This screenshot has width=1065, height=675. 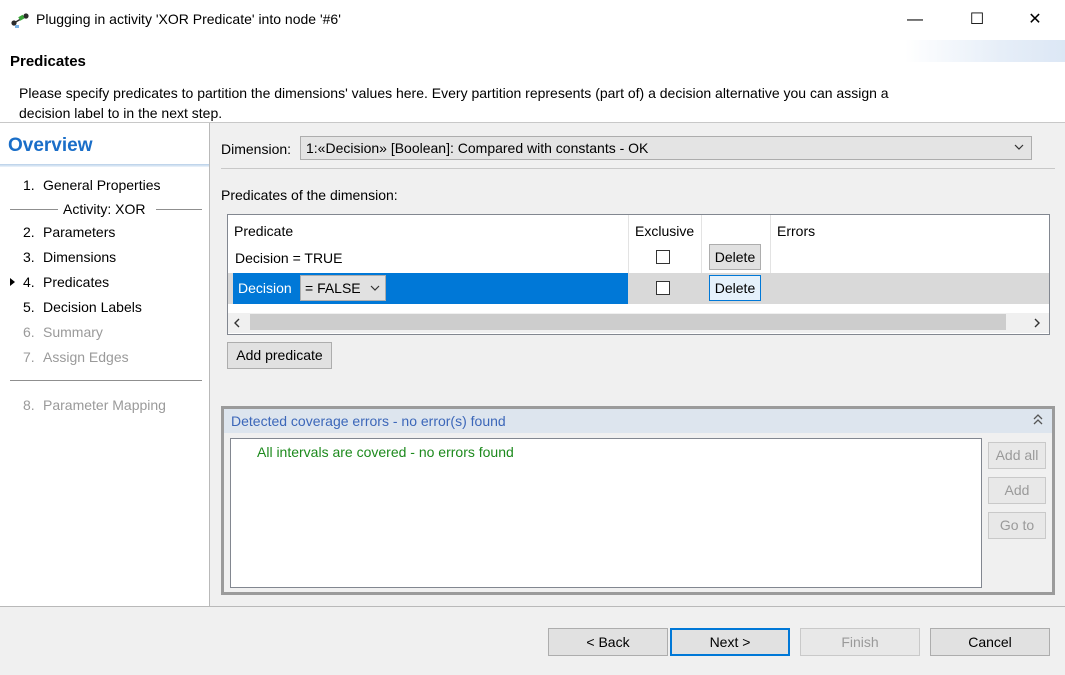 I want to click on nav-item-general-properties: 1. General Properties, so click(x=92, y=185).